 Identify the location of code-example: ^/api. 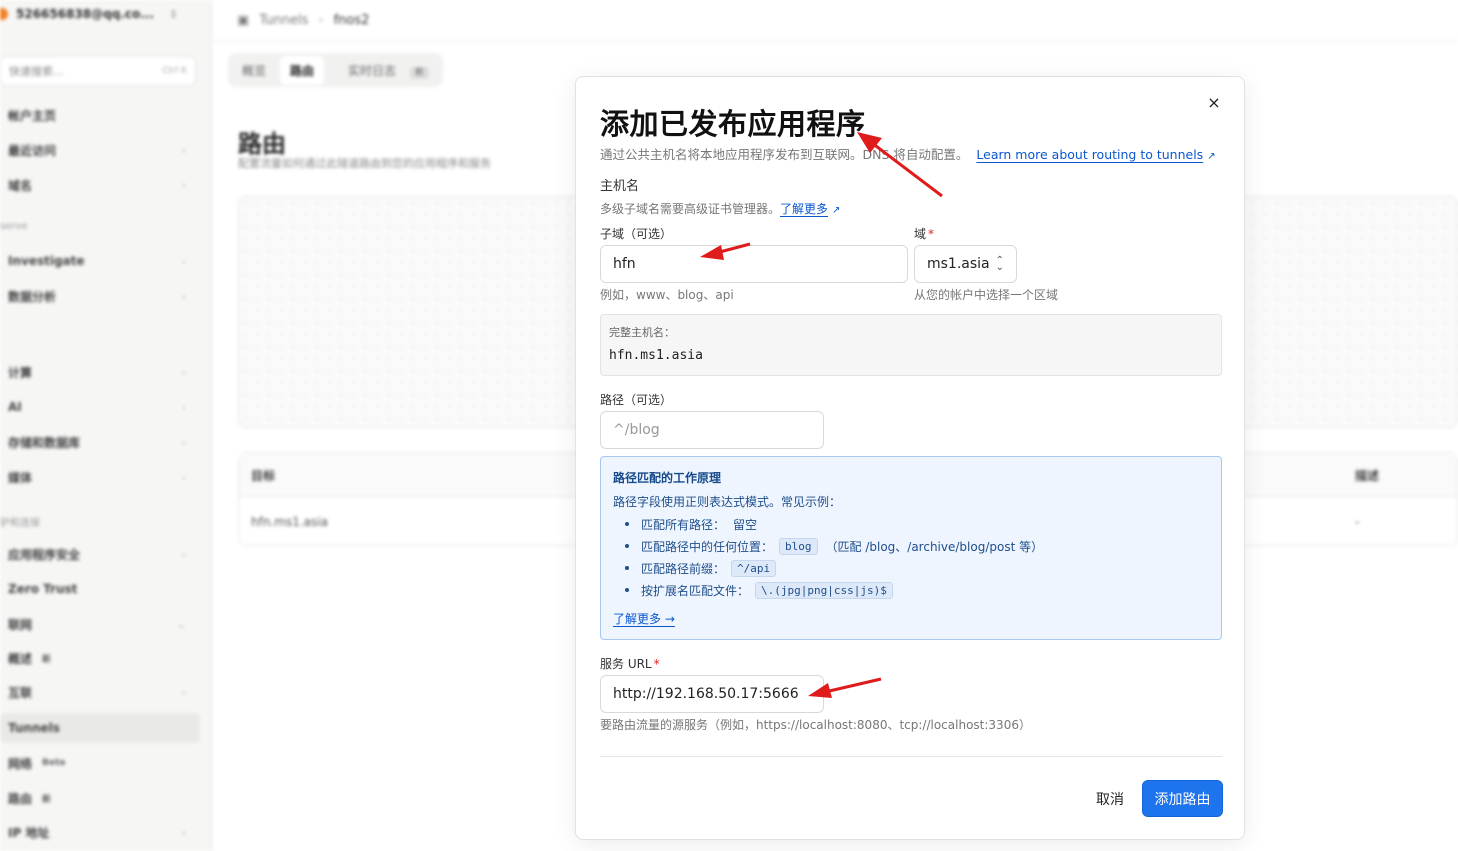
(754, 568).